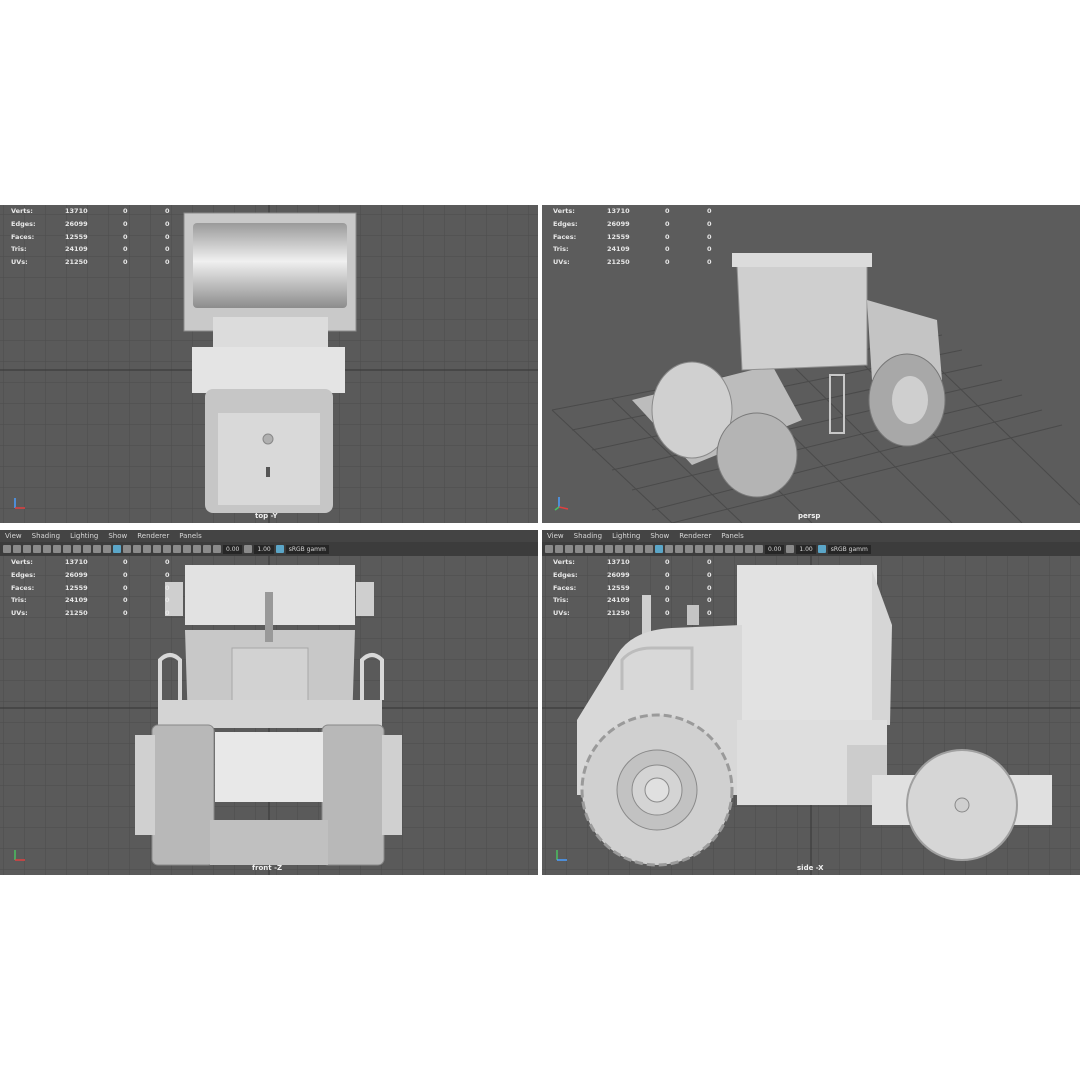 Image resolution: width=1080 pixels, height=1080 pixels. What do you see at coordinates (810, 868) in the screenshot?
I see `viewport-label: side -X` at bounding box center [810, 868].